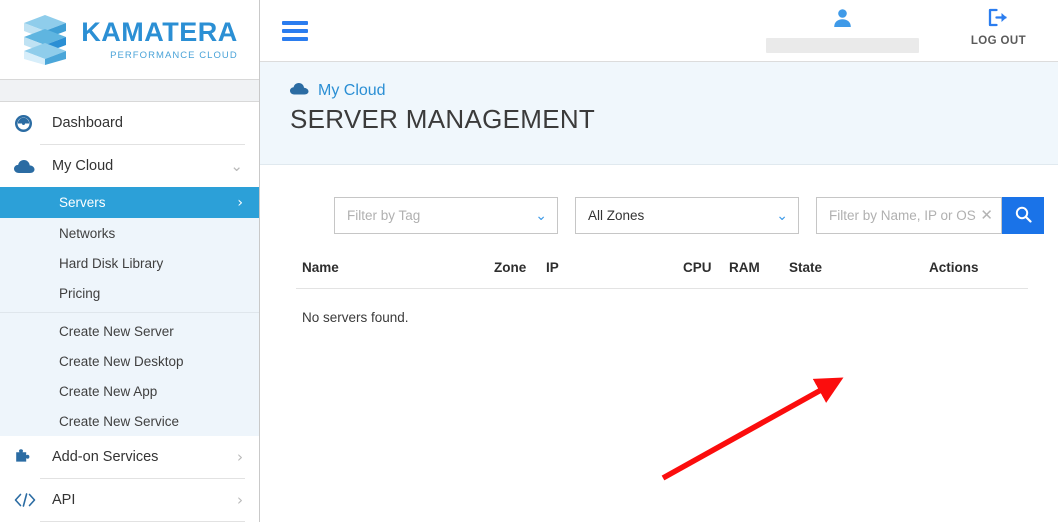 The image size is (1058, 522). Describe the element at coordinates (395, 274) in the screenshot. I see `column-header-name: Name` at that location.